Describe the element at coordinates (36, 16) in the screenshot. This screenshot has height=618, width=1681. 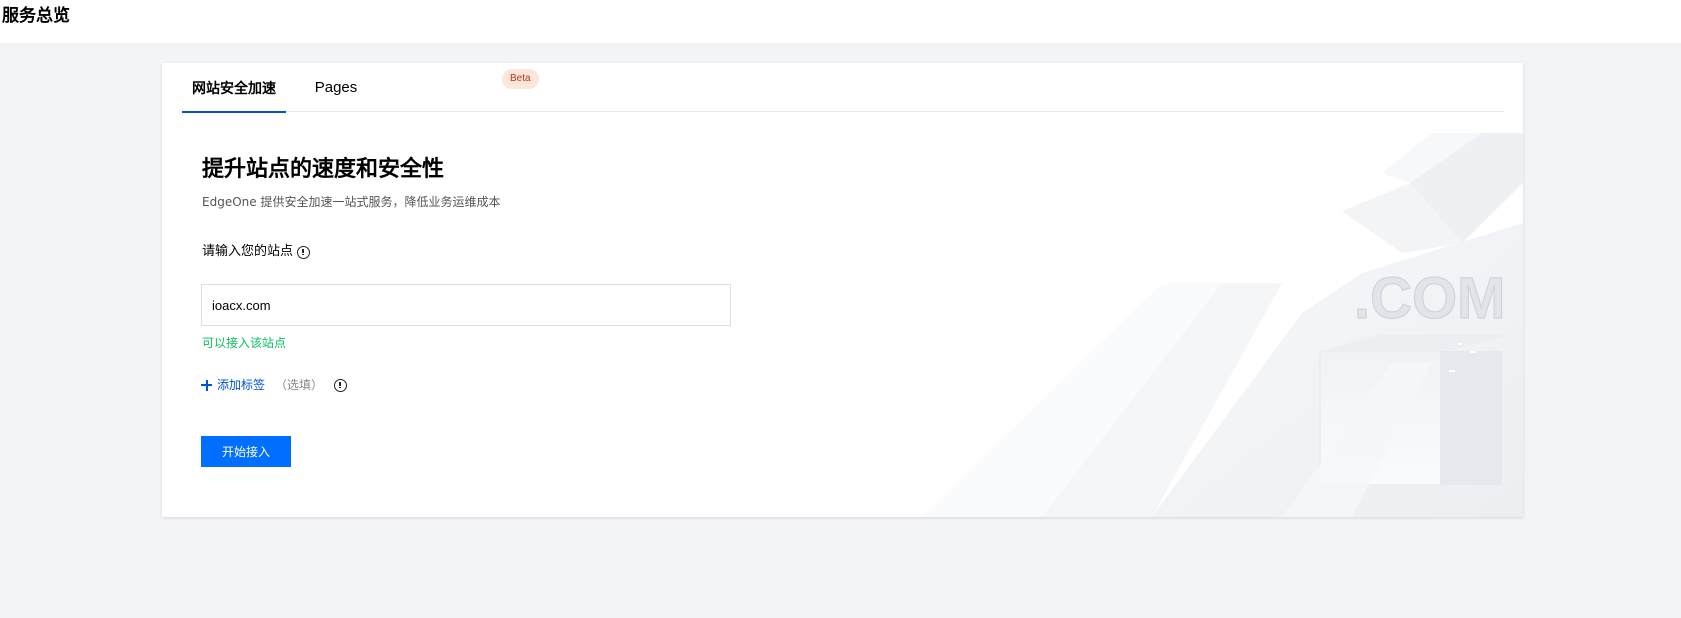
I see `page-title: 服务总览` at that location.